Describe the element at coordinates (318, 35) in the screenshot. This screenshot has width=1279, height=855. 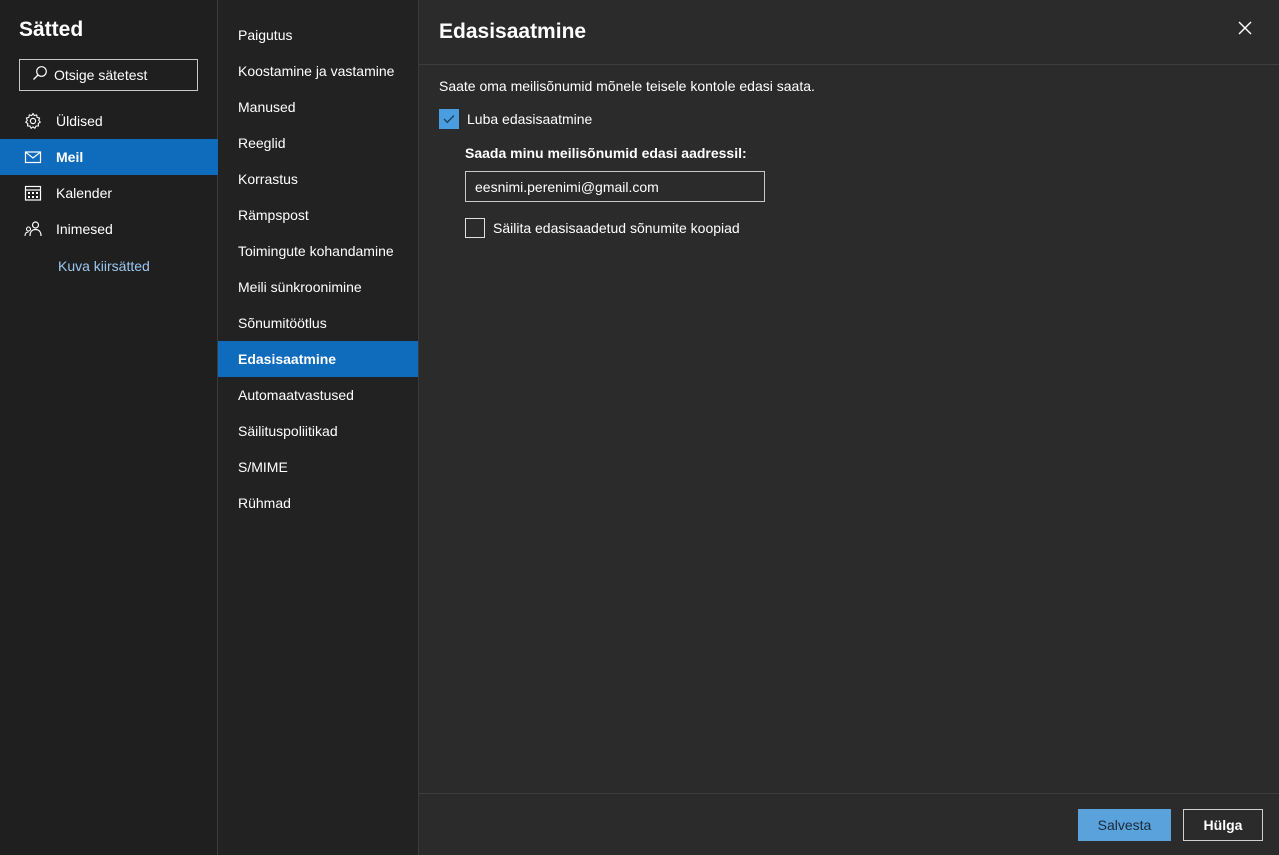
I see `category-layout: Paigutus` at that location.